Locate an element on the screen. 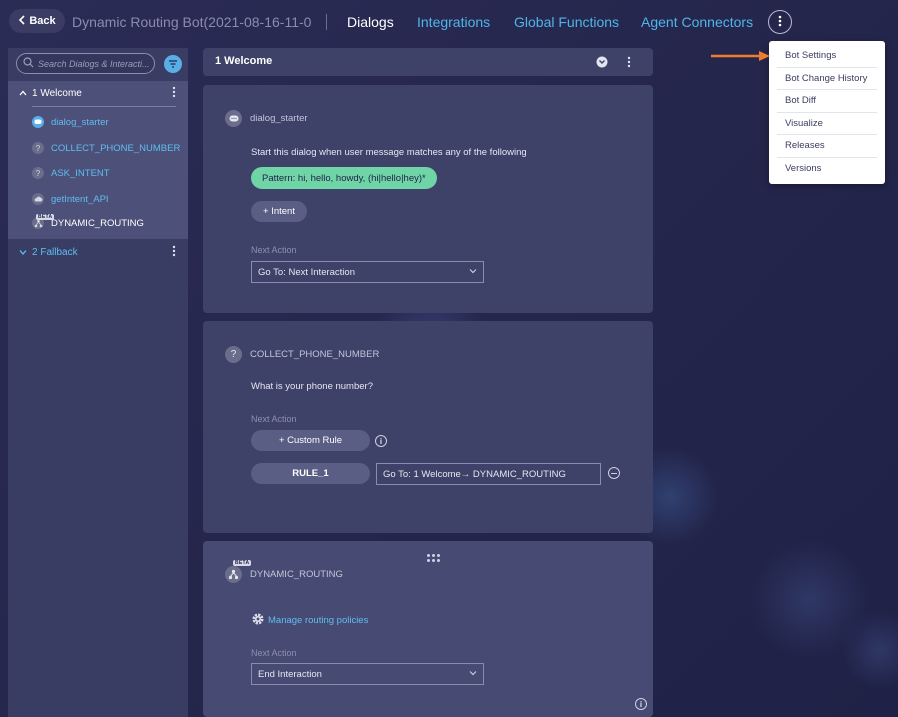 The width and height of the screenshot is (898, 717). interaction-type: dialog_starter is located at coordinates (266, 118).